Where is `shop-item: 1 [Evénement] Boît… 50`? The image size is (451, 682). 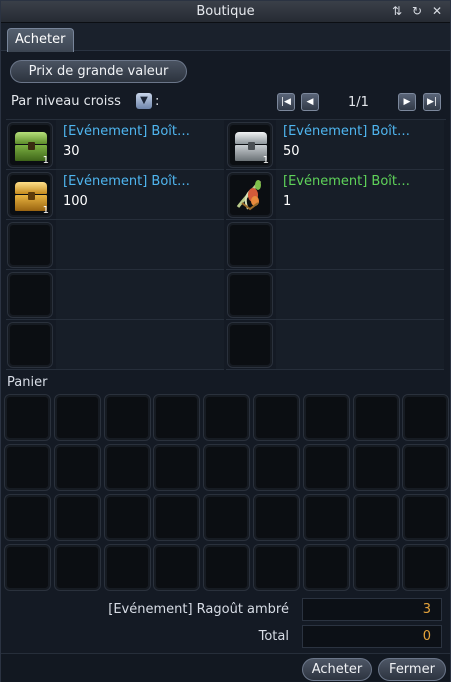
shop-item: 1 [Evénement] Boît… 50 is located at coordinates (335, 145).